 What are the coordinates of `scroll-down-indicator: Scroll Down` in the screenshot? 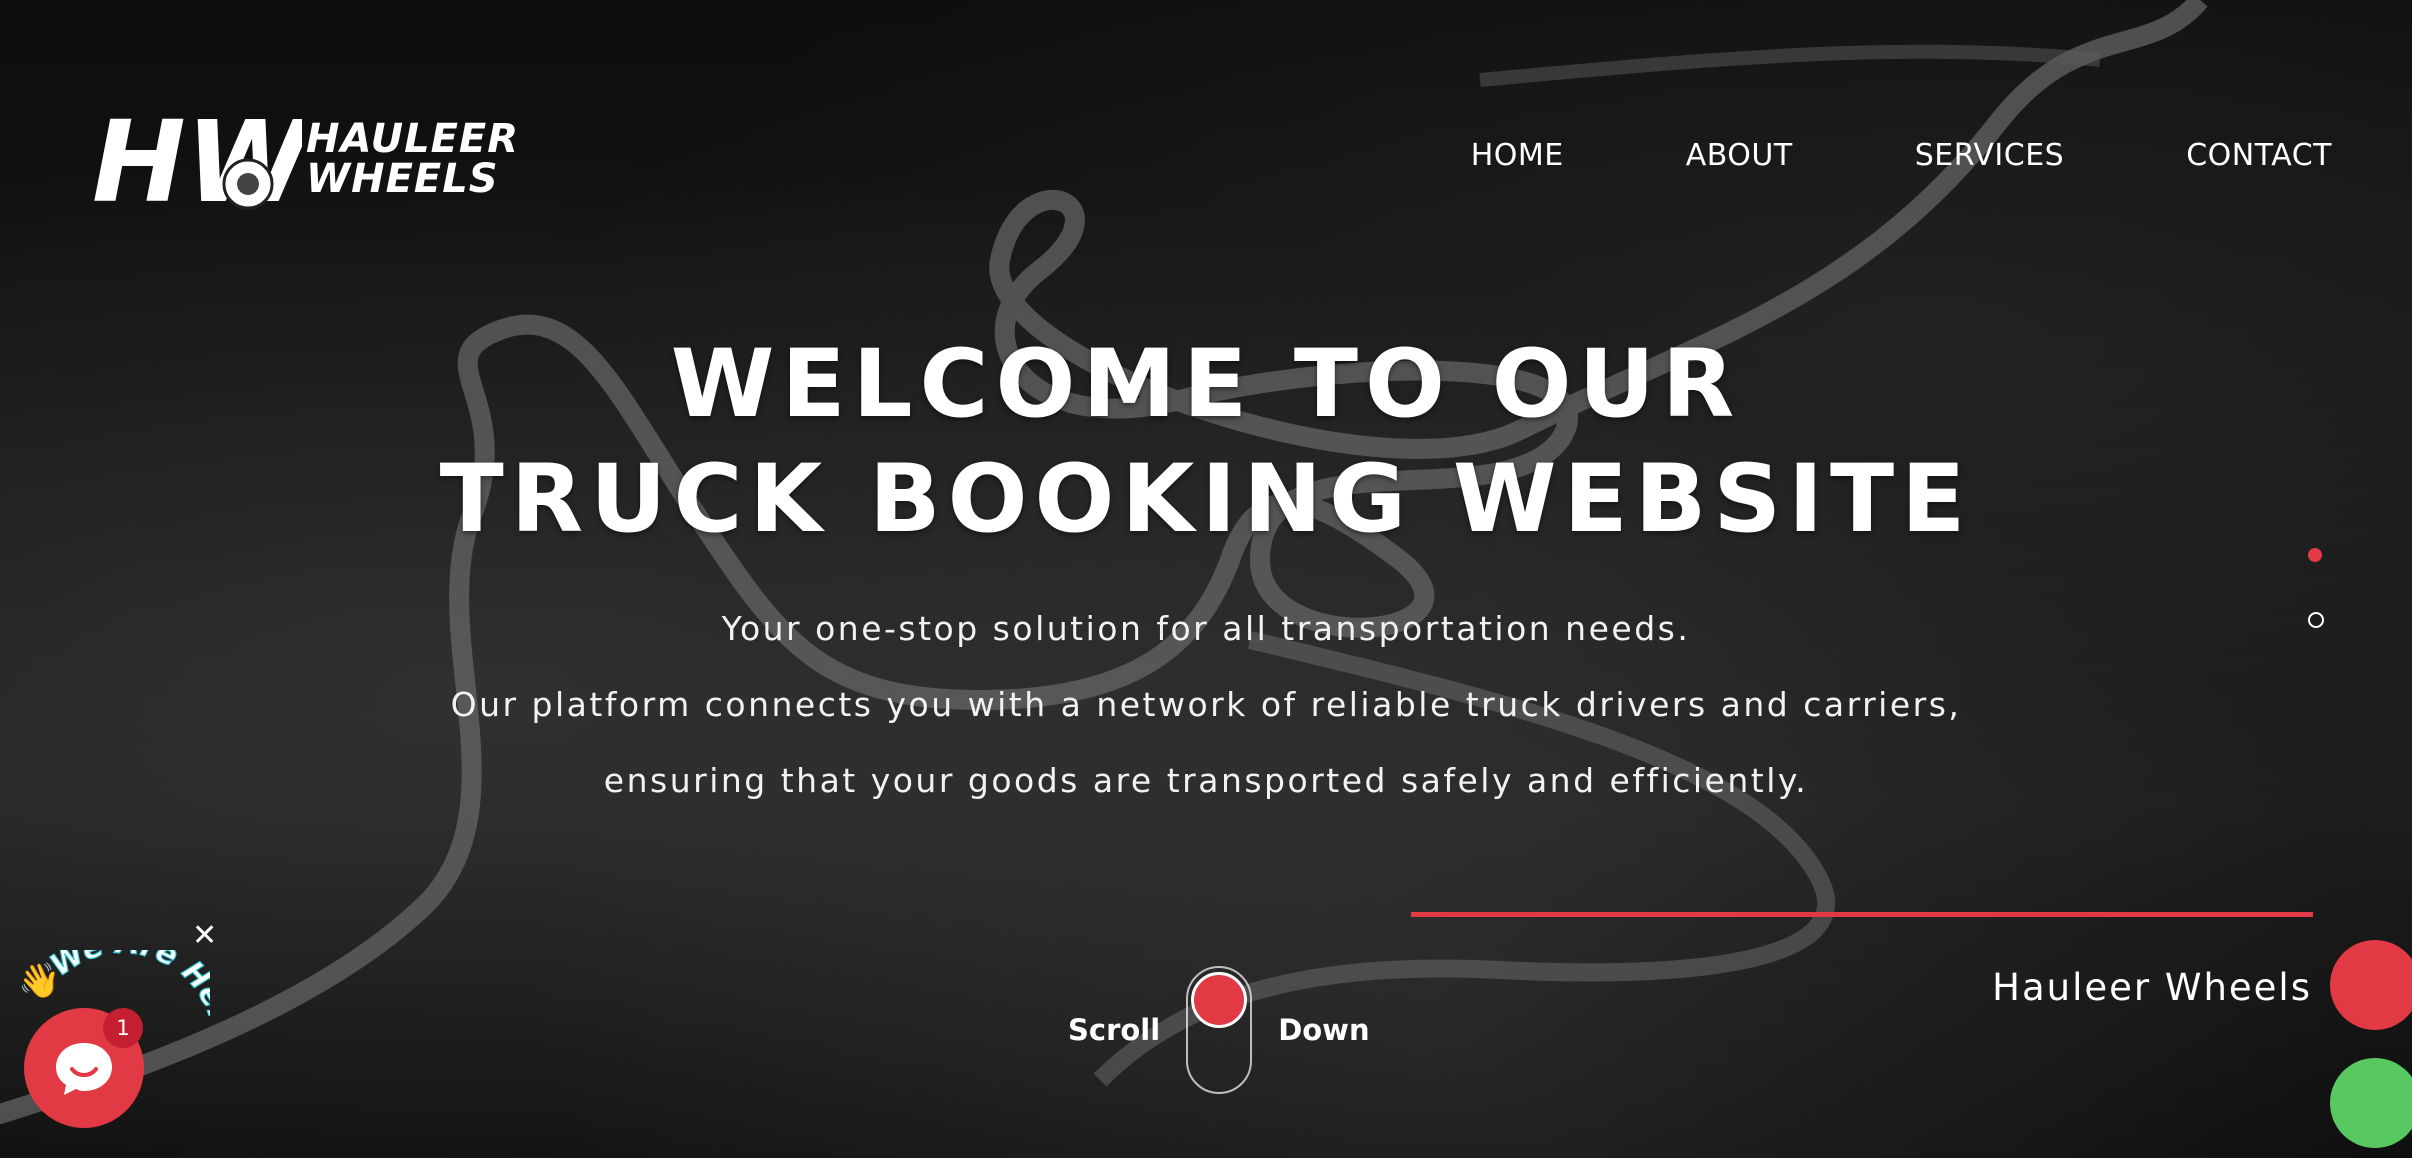 It's located at (1219, 1030).